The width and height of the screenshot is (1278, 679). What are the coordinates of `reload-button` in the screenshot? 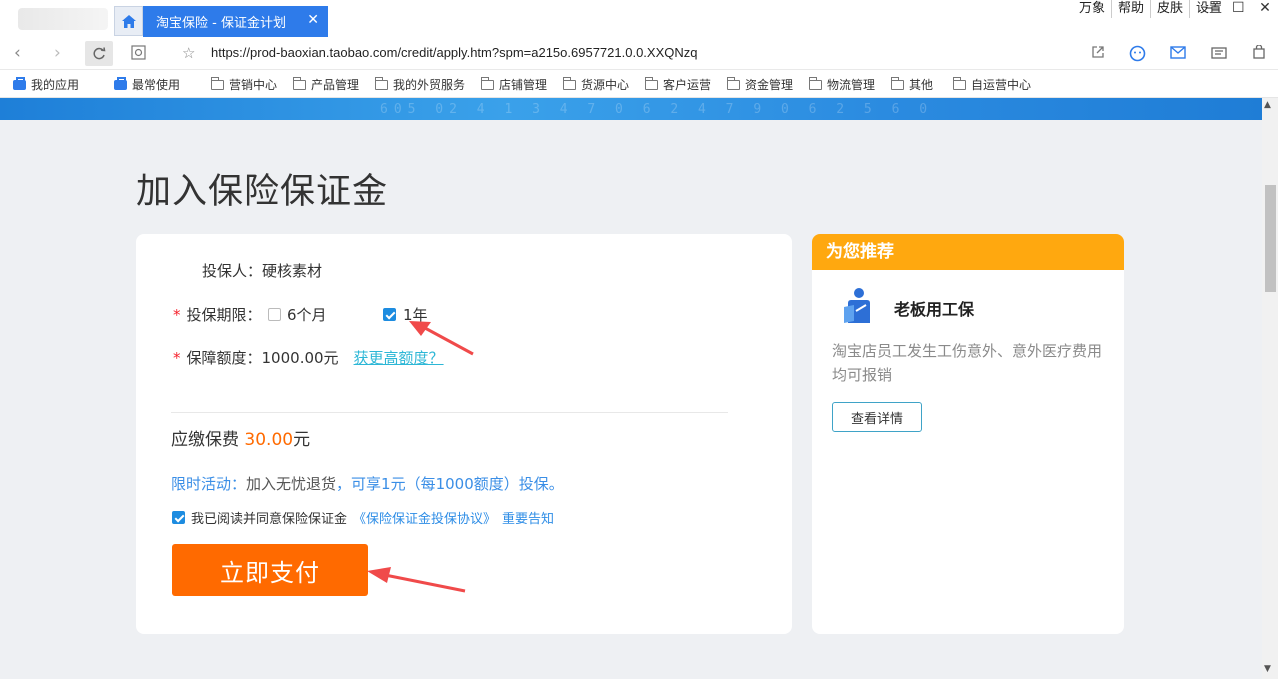 It's located at (99, 53).